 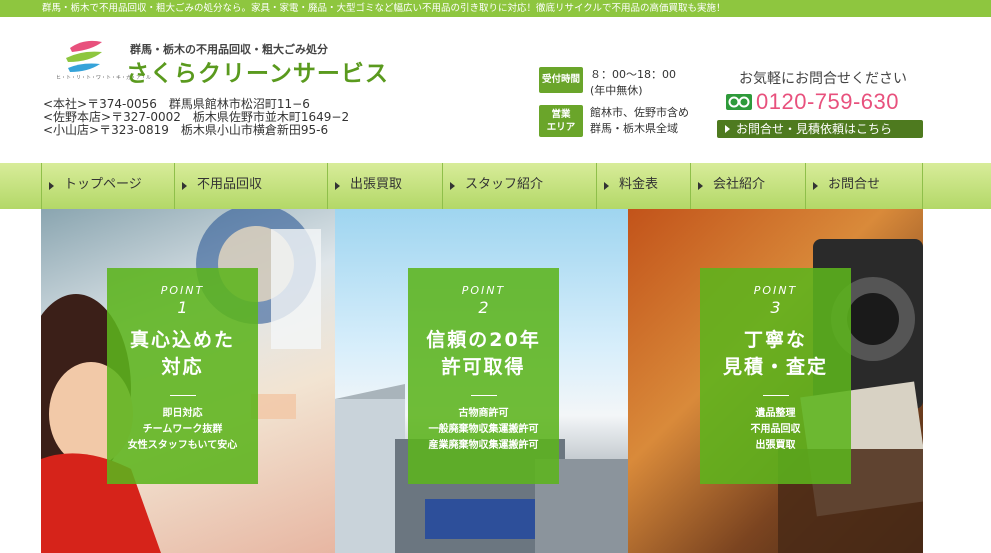 What do you see at coordinates (483, 340) in the screenshot?
I see `point-title-line1: 信頼の20年` at bounding box center [483, 340].